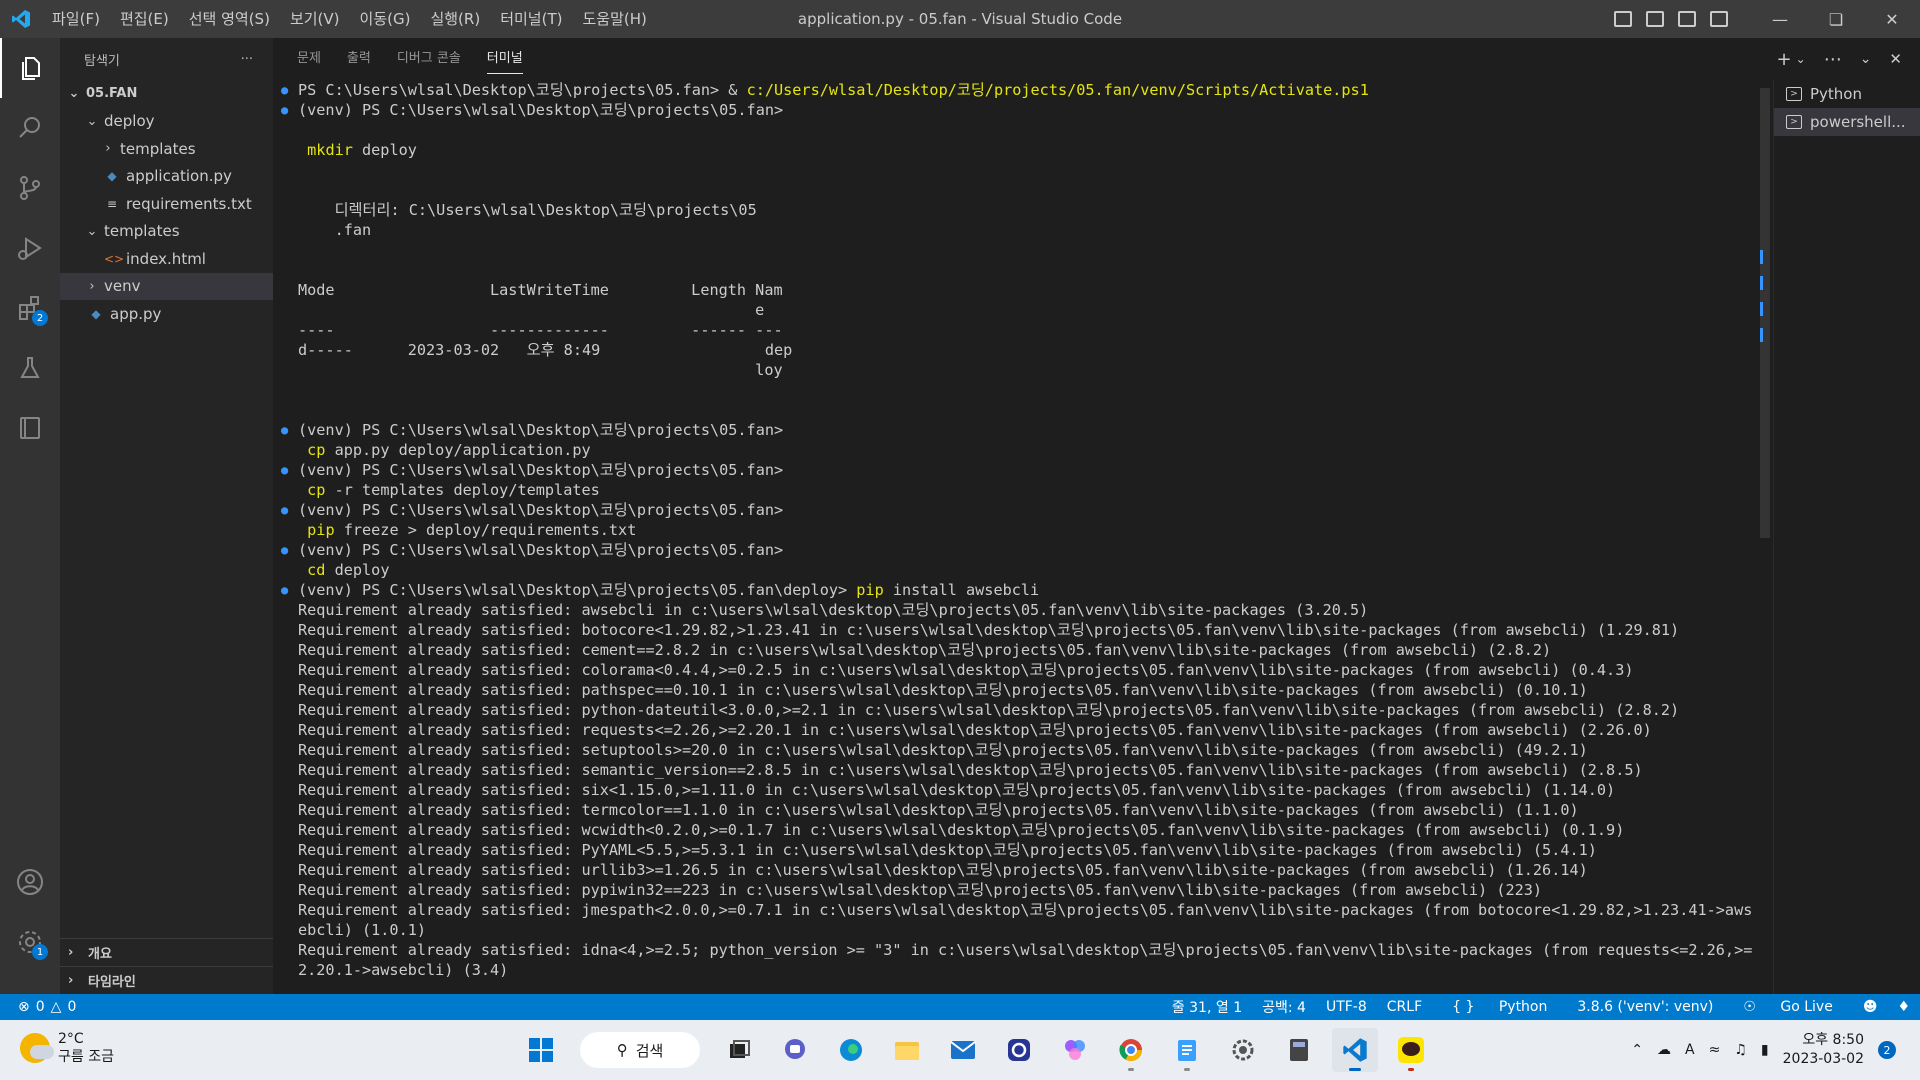 Image resolution: width=1920 pixels, height=1080 pixels. Describe the element at coordinates (1761, 309) in the screenshot. I see `scroll-marker` at that location.